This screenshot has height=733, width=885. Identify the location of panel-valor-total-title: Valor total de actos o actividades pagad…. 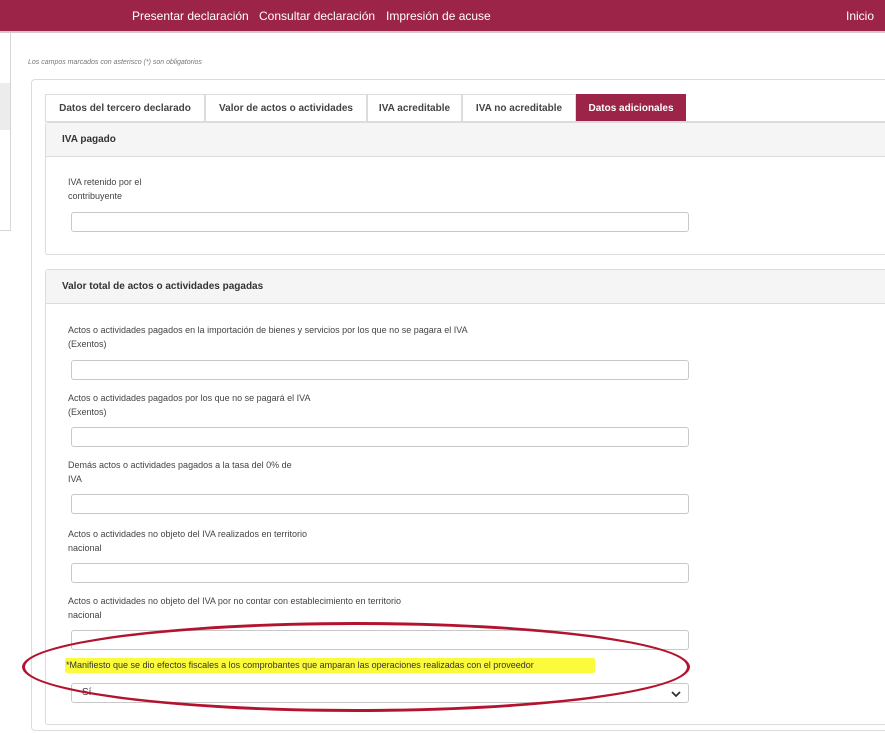
(163, 286).